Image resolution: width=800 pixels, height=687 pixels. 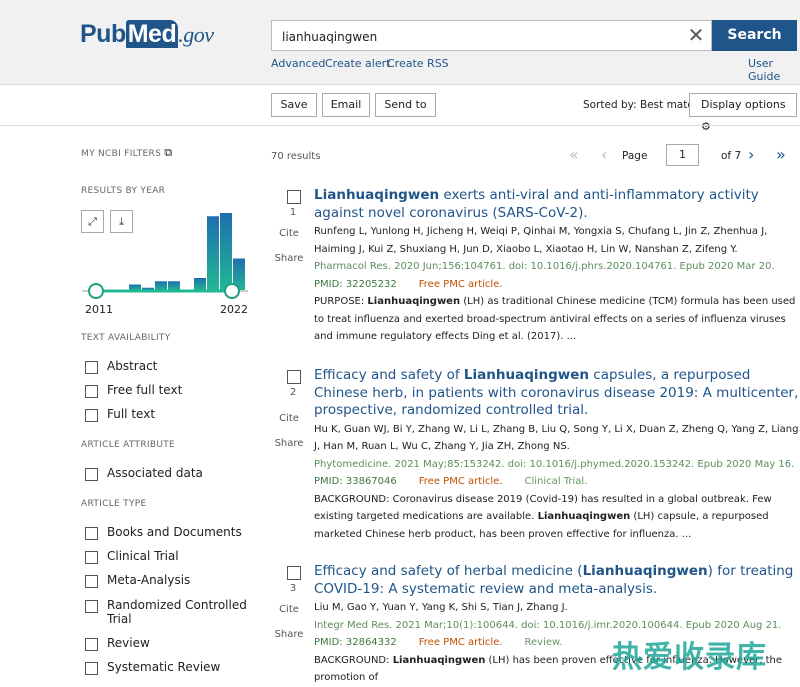 I want to click on filter-abstract-label: Abstract, so click(x=177, y=366).